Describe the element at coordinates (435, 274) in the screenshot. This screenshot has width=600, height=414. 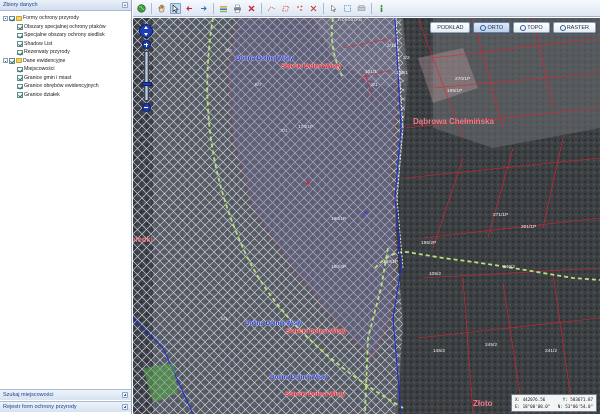
I see `parcel-label: 105/2` at that location.